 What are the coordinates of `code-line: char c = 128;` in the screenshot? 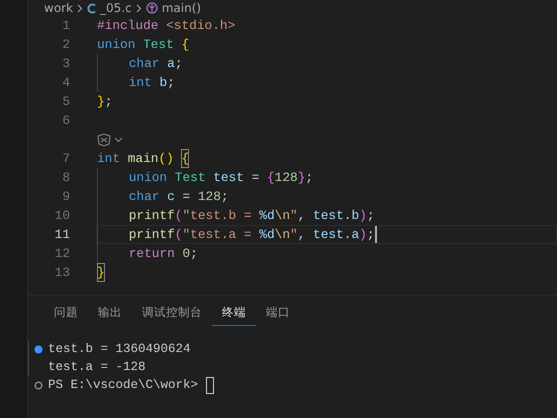 It's located at (163, 196).